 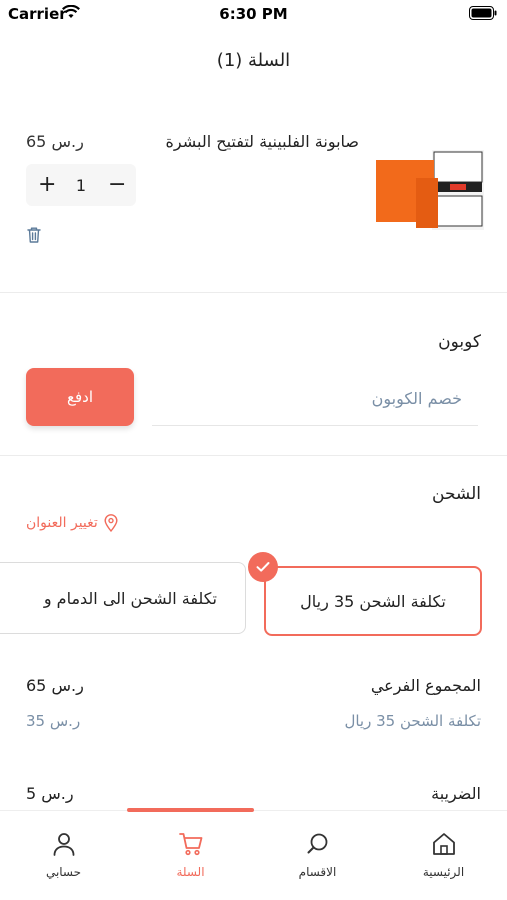 I want to click on tab-label: الاقسام, so click(x=317, y=872).